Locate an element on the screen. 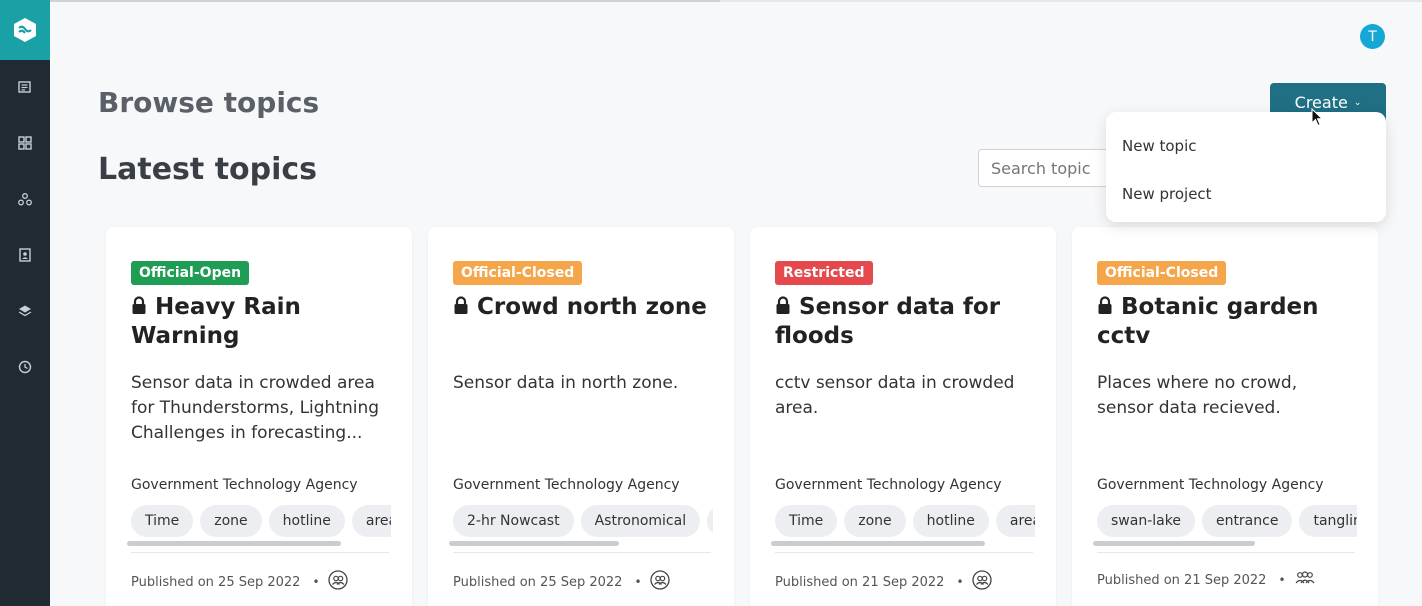  topic-title: Sensor data for floods is located at coordinates (909, 322).